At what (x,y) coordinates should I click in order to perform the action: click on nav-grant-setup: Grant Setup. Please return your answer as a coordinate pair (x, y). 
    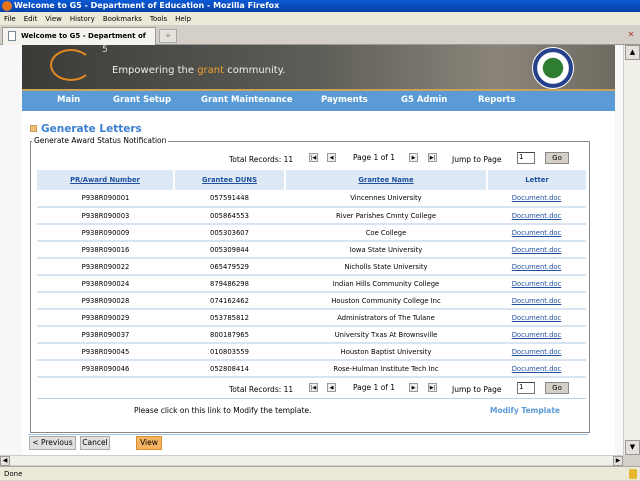
    Looking at the image, I should click on (142, 100).